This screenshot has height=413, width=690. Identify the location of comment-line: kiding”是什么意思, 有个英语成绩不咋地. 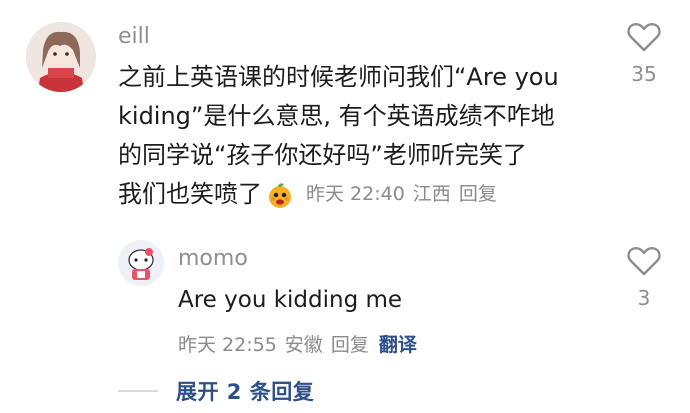
(336, 116).